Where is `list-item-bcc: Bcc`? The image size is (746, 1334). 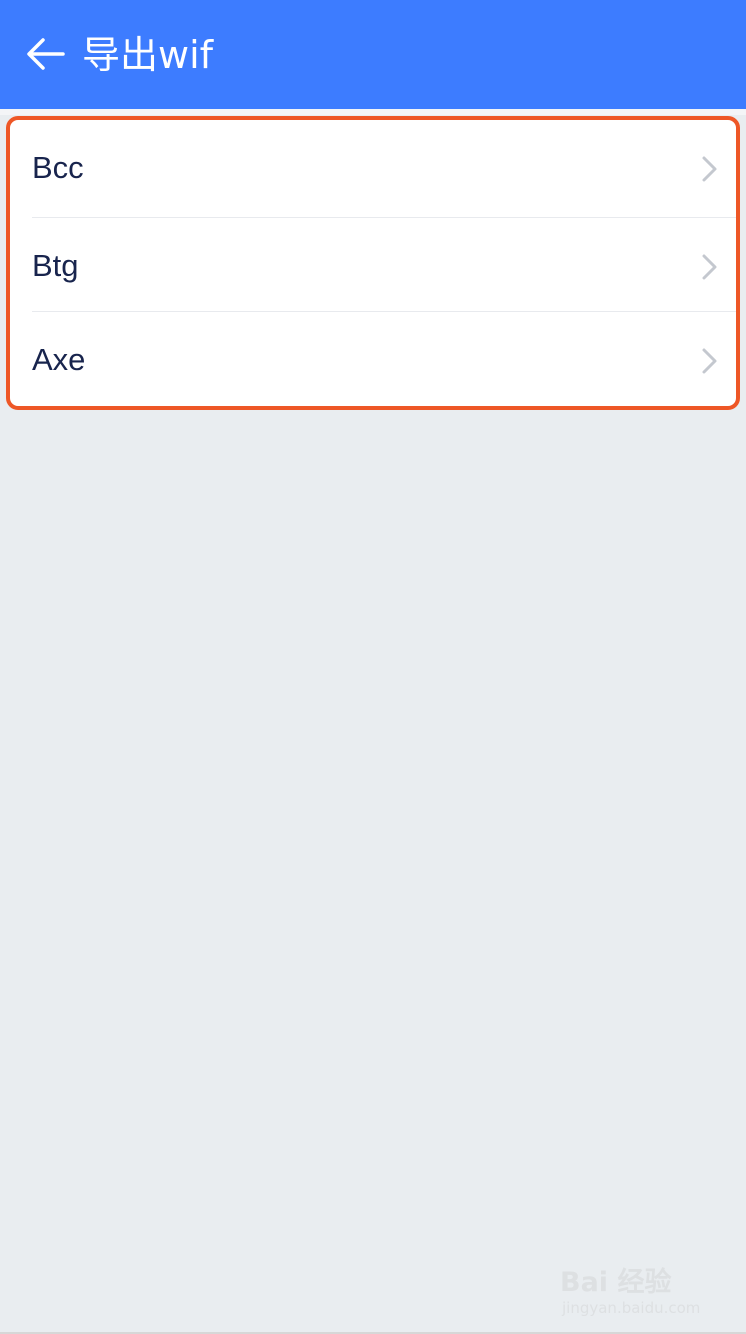
list-item-bcc: Bcc is located at coordinates (373, 167).